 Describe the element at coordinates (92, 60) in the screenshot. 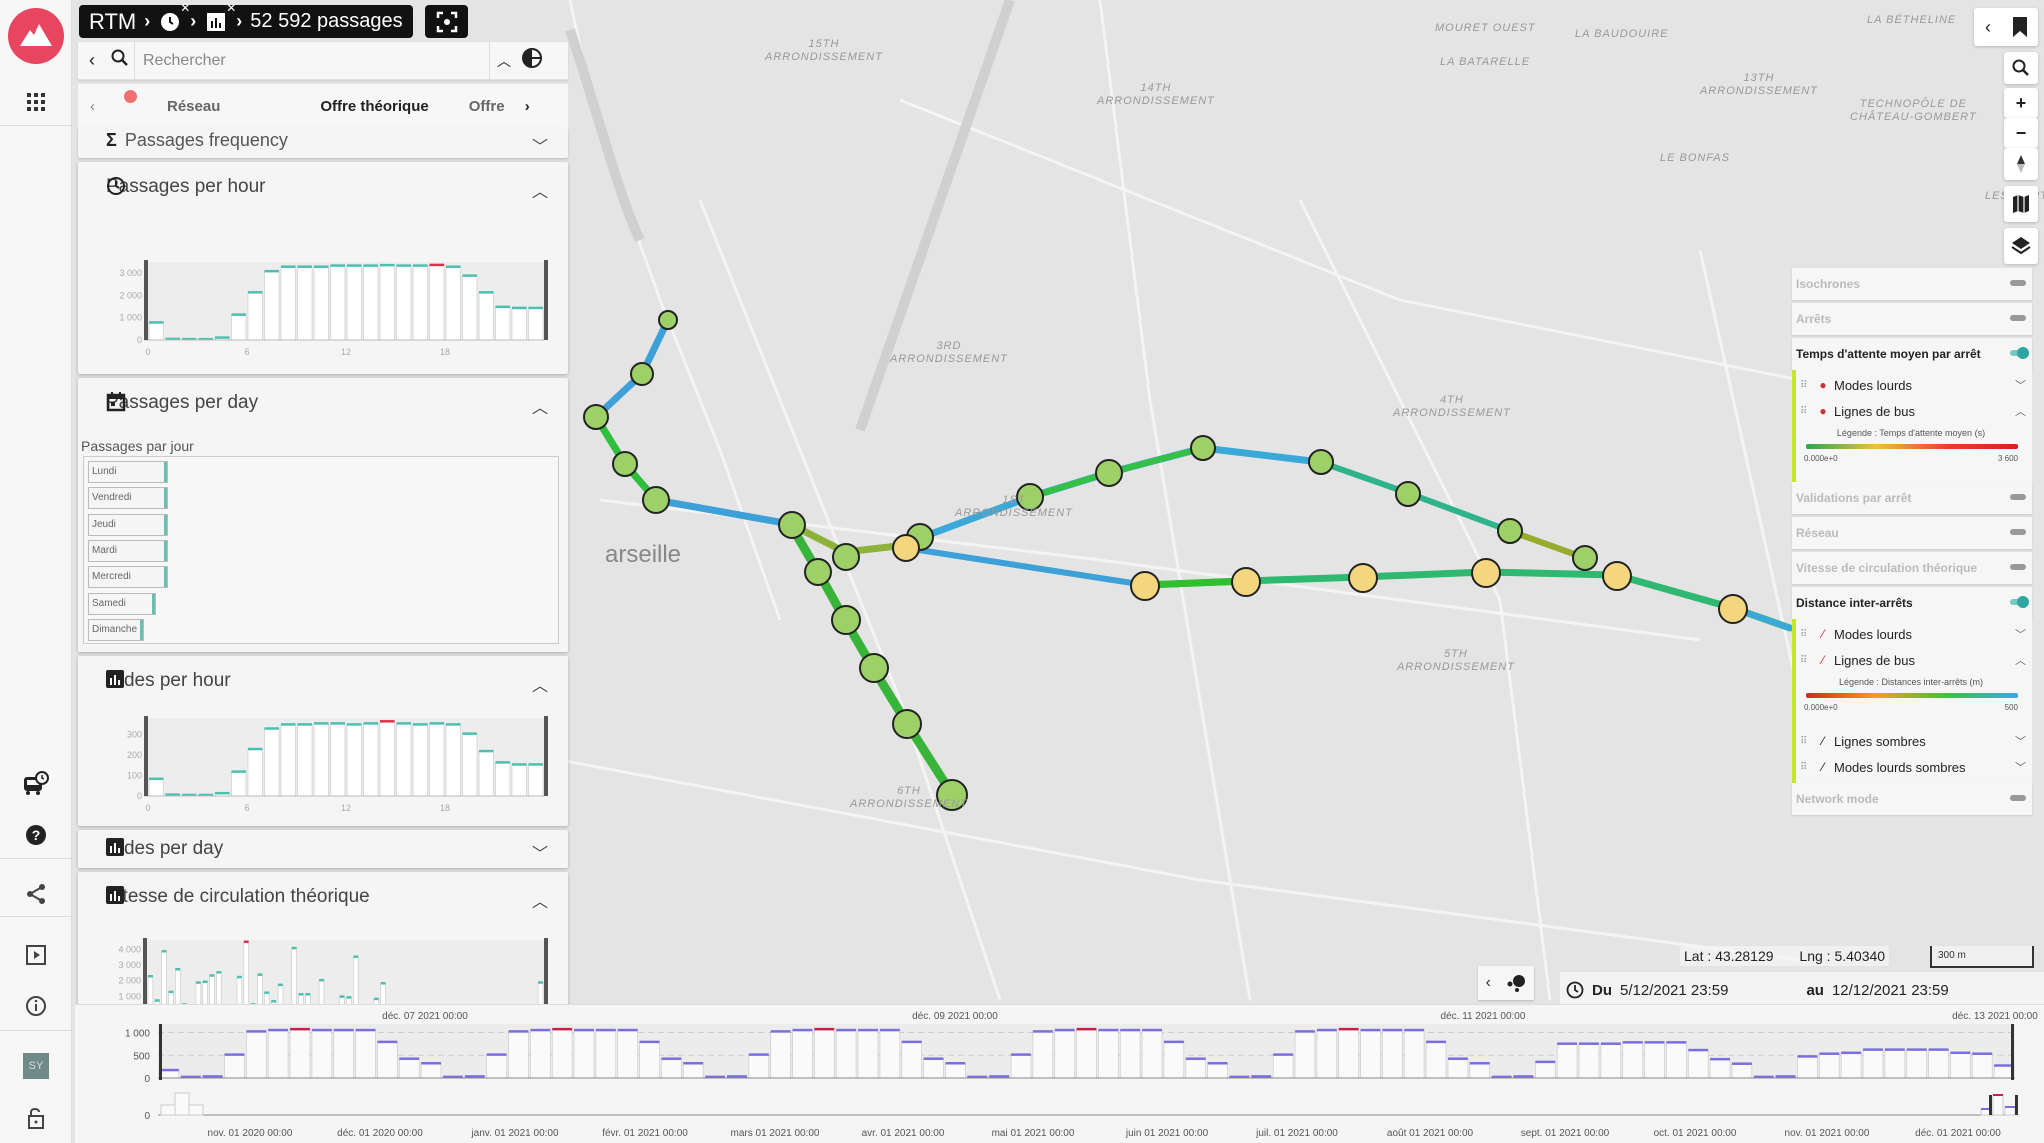

I see `back-icon: ‹` at that location.